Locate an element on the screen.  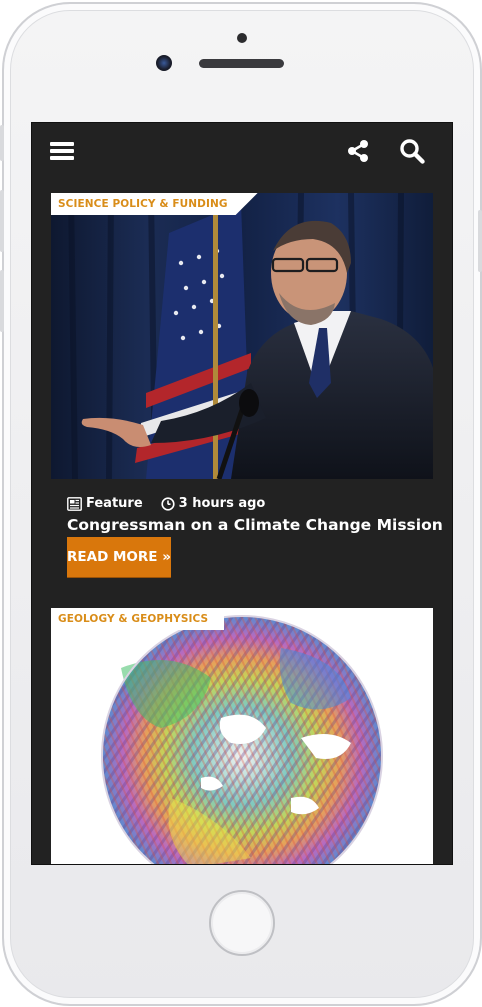
article-meta: Feature 3 hours ago is located at coordinates (175, 503).